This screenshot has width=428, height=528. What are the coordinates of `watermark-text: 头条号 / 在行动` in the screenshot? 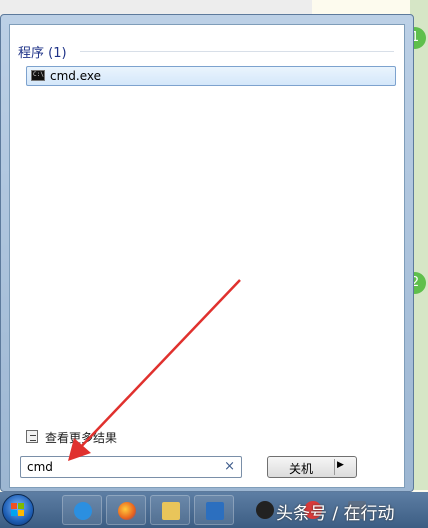 It's located at (335, 514).